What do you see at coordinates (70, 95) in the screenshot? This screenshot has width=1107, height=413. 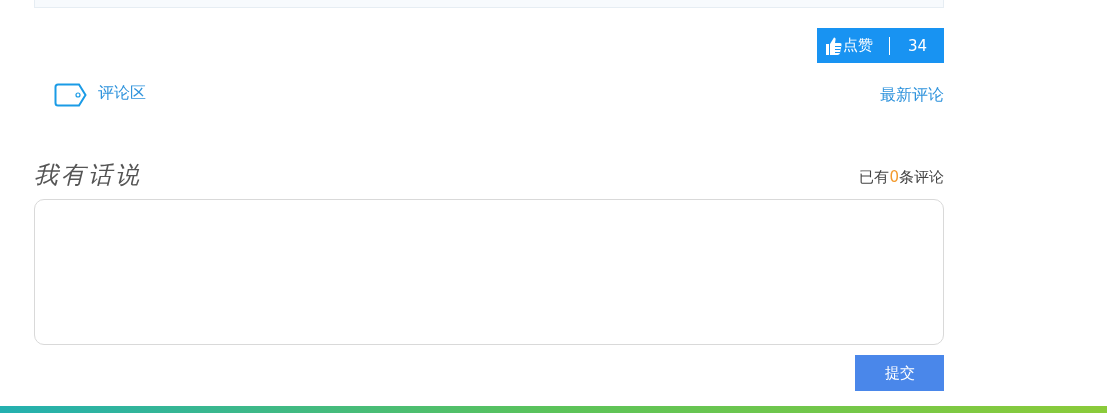 I see `tag-icon` at bounding box center [70, 95].